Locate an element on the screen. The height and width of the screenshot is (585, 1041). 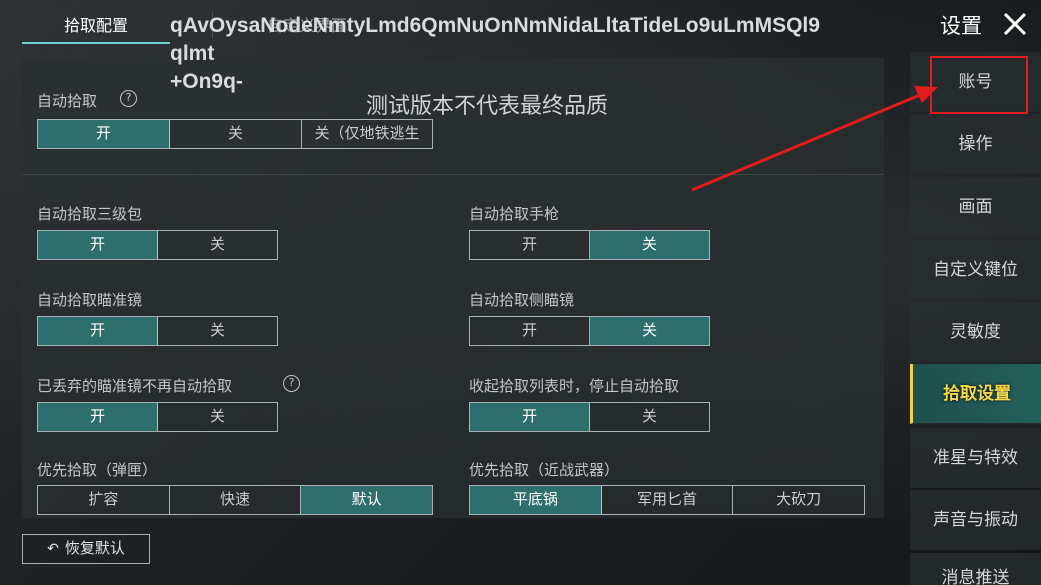
auto-pickup-option-off: 关 is located at coordinates (236, 134).